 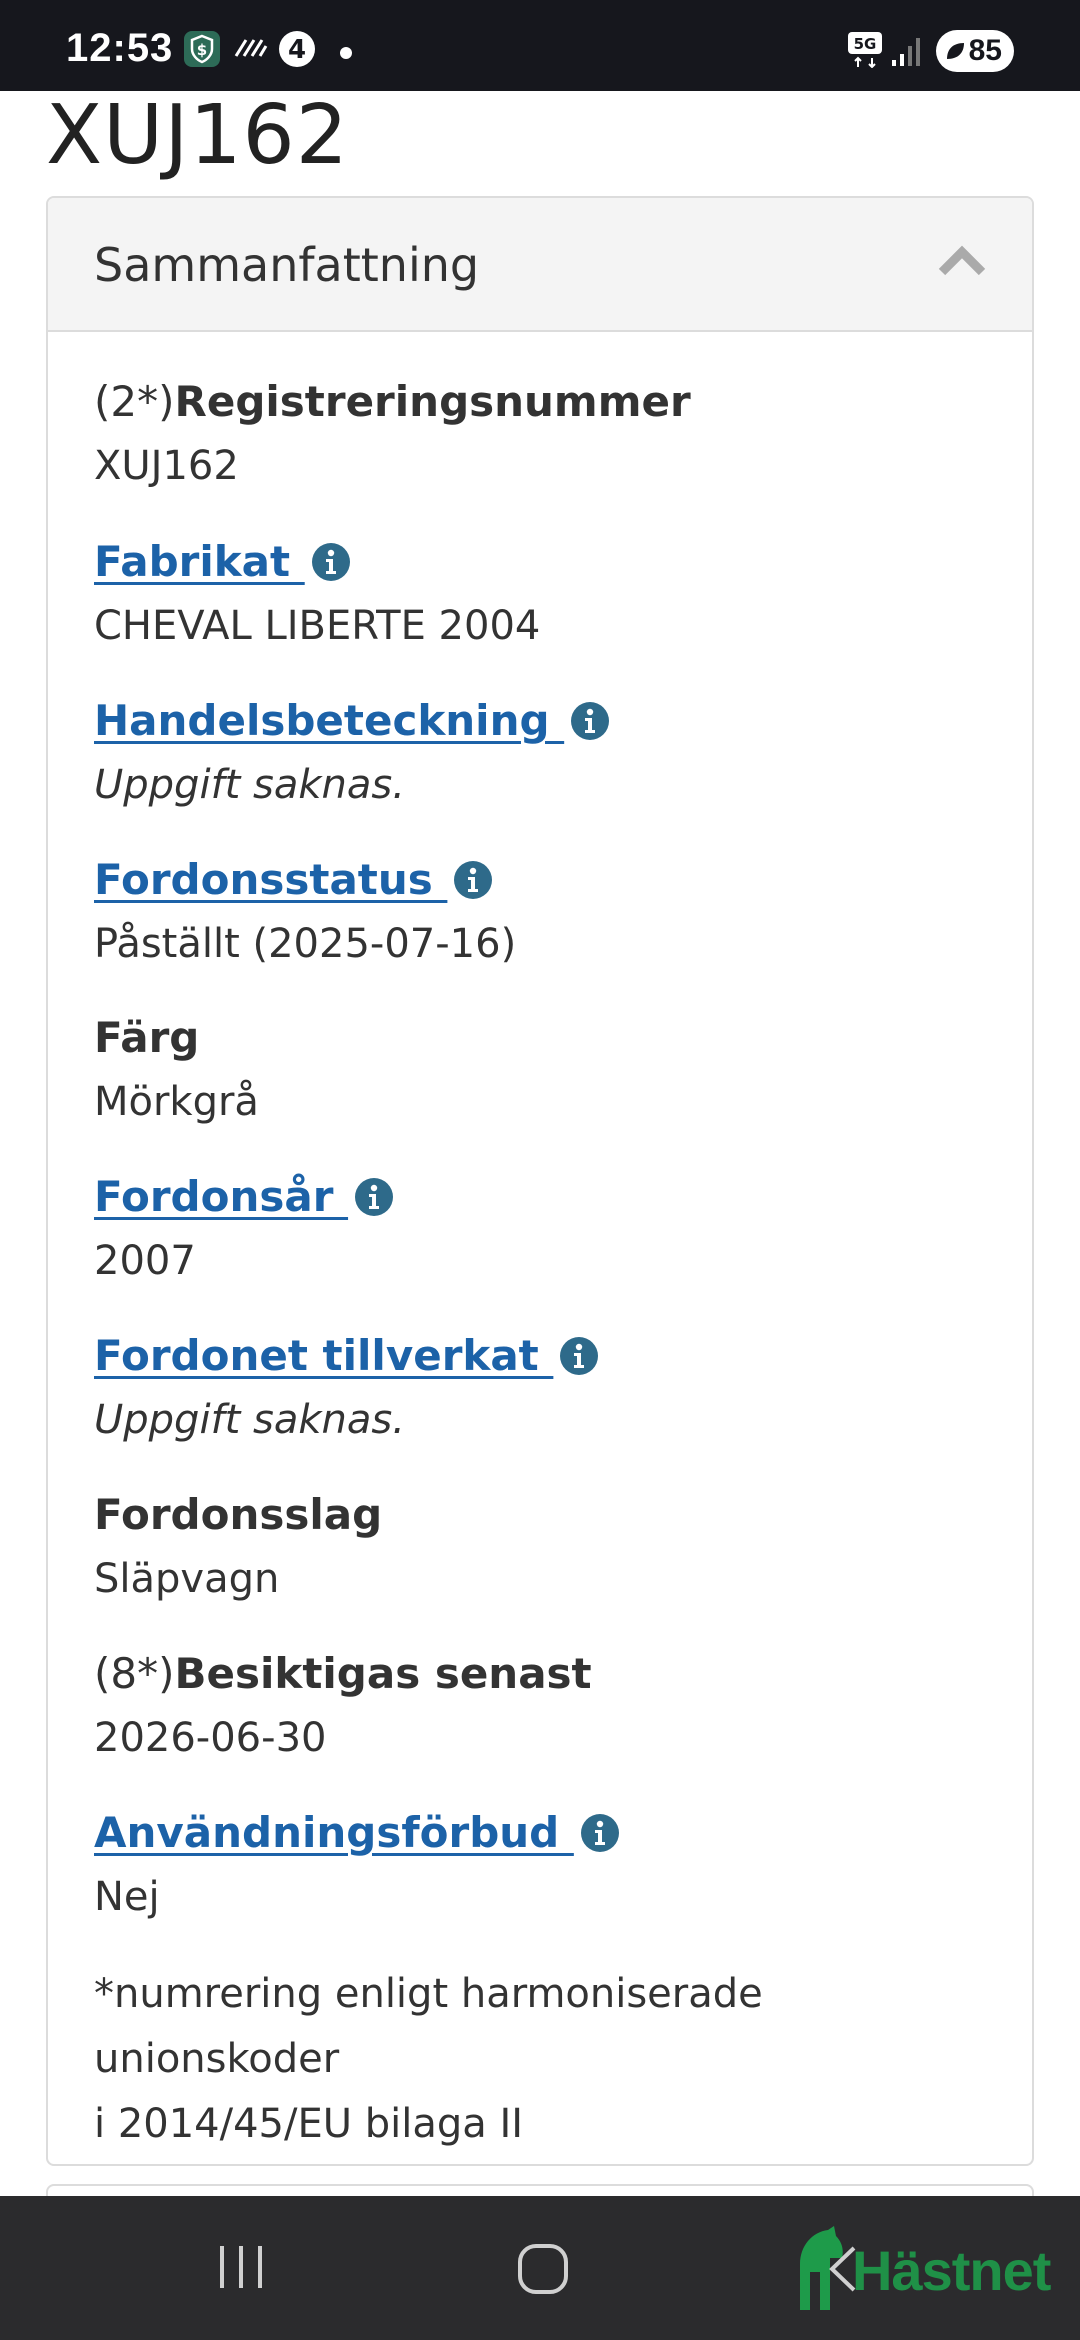 I want to click on field-anvandningsforbud: Användningsförbud Nej, so click(x=544, y=1865).